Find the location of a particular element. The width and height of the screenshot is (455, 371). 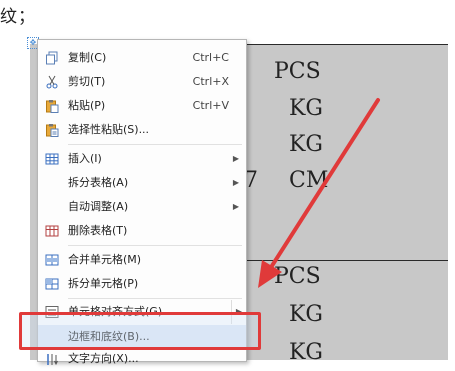

instruction-text: 纹； is located at coordinates (18, 17).